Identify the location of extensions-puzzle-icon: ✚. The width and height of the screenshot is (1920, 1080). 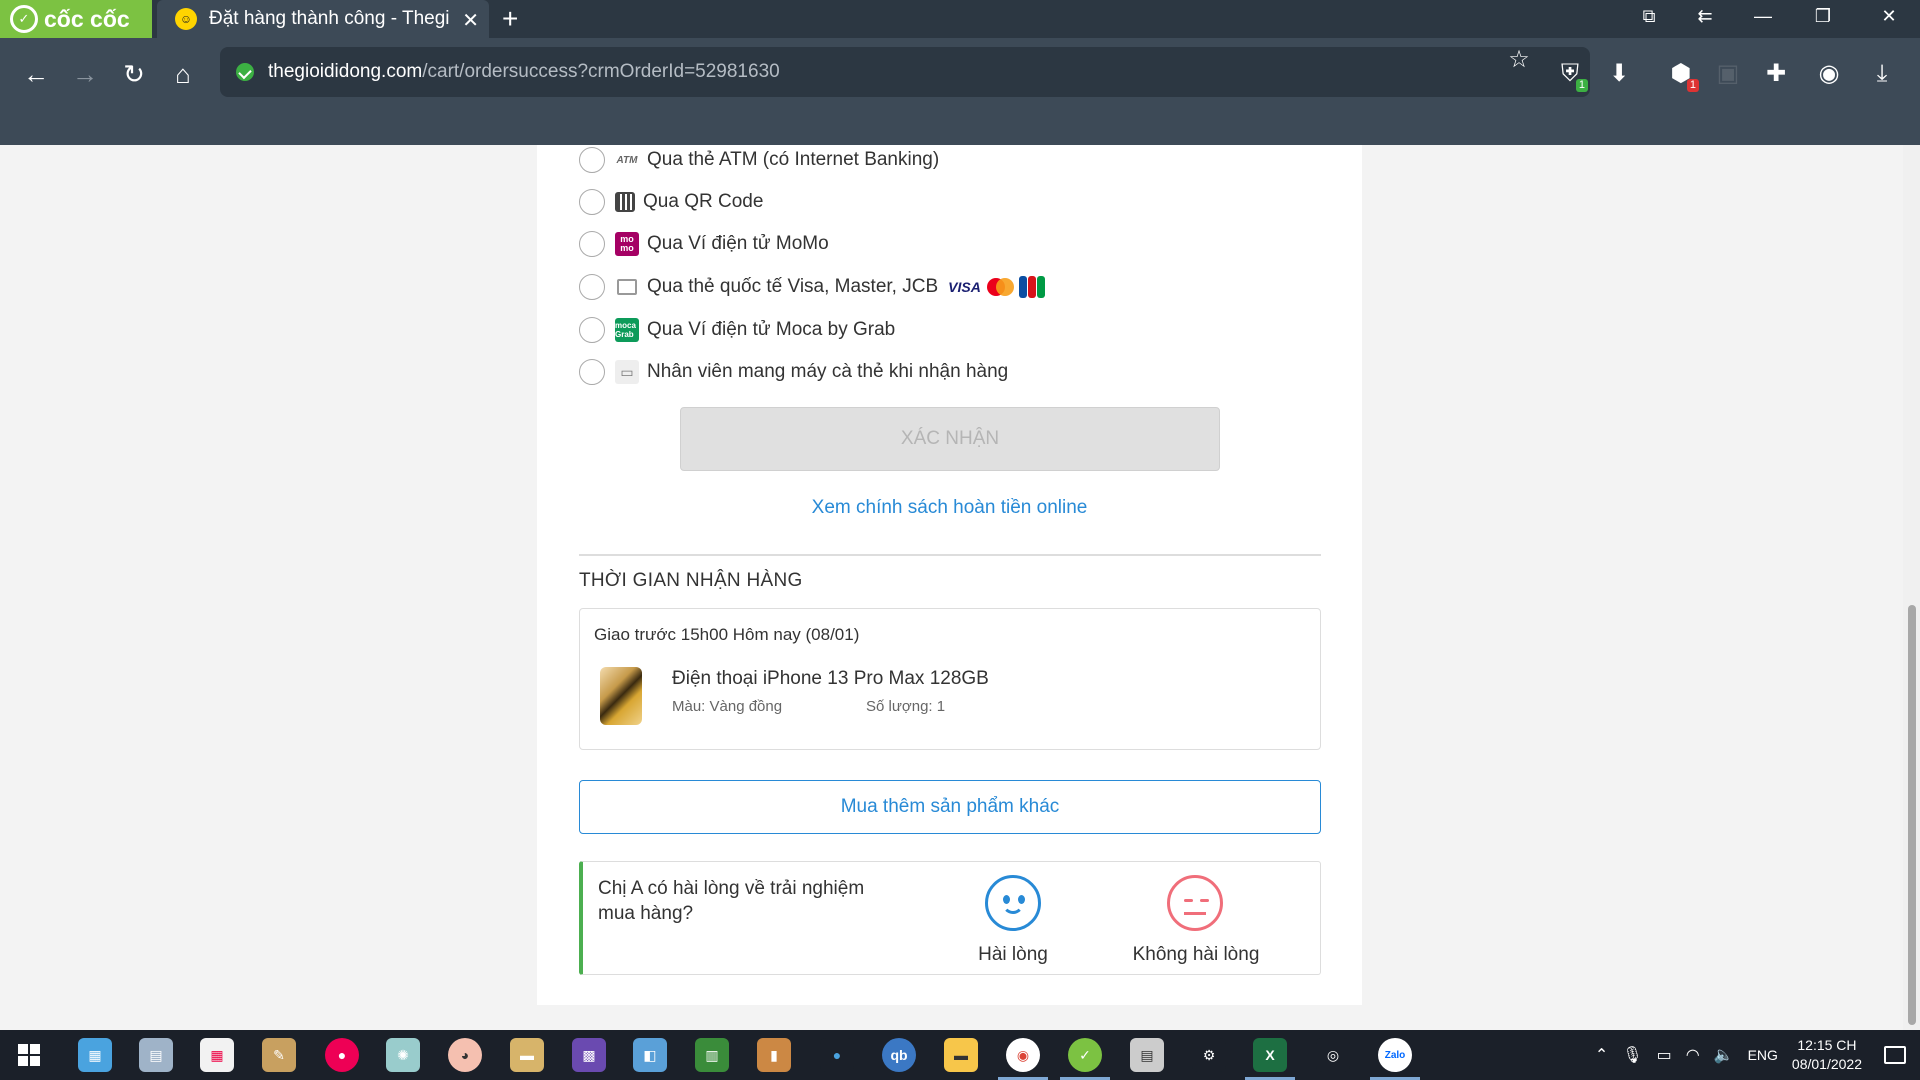
(1776, 74).